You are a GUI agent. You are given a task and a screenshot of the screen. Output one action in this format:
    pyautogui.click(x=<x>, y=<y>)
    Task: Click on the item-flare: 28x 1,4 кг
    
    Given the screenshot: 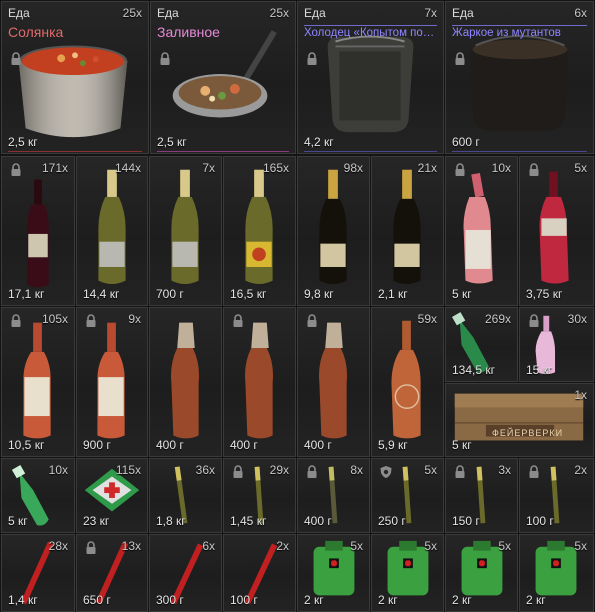 What is the action you would take?
    pyautogui.click(x=38, y=573)
    